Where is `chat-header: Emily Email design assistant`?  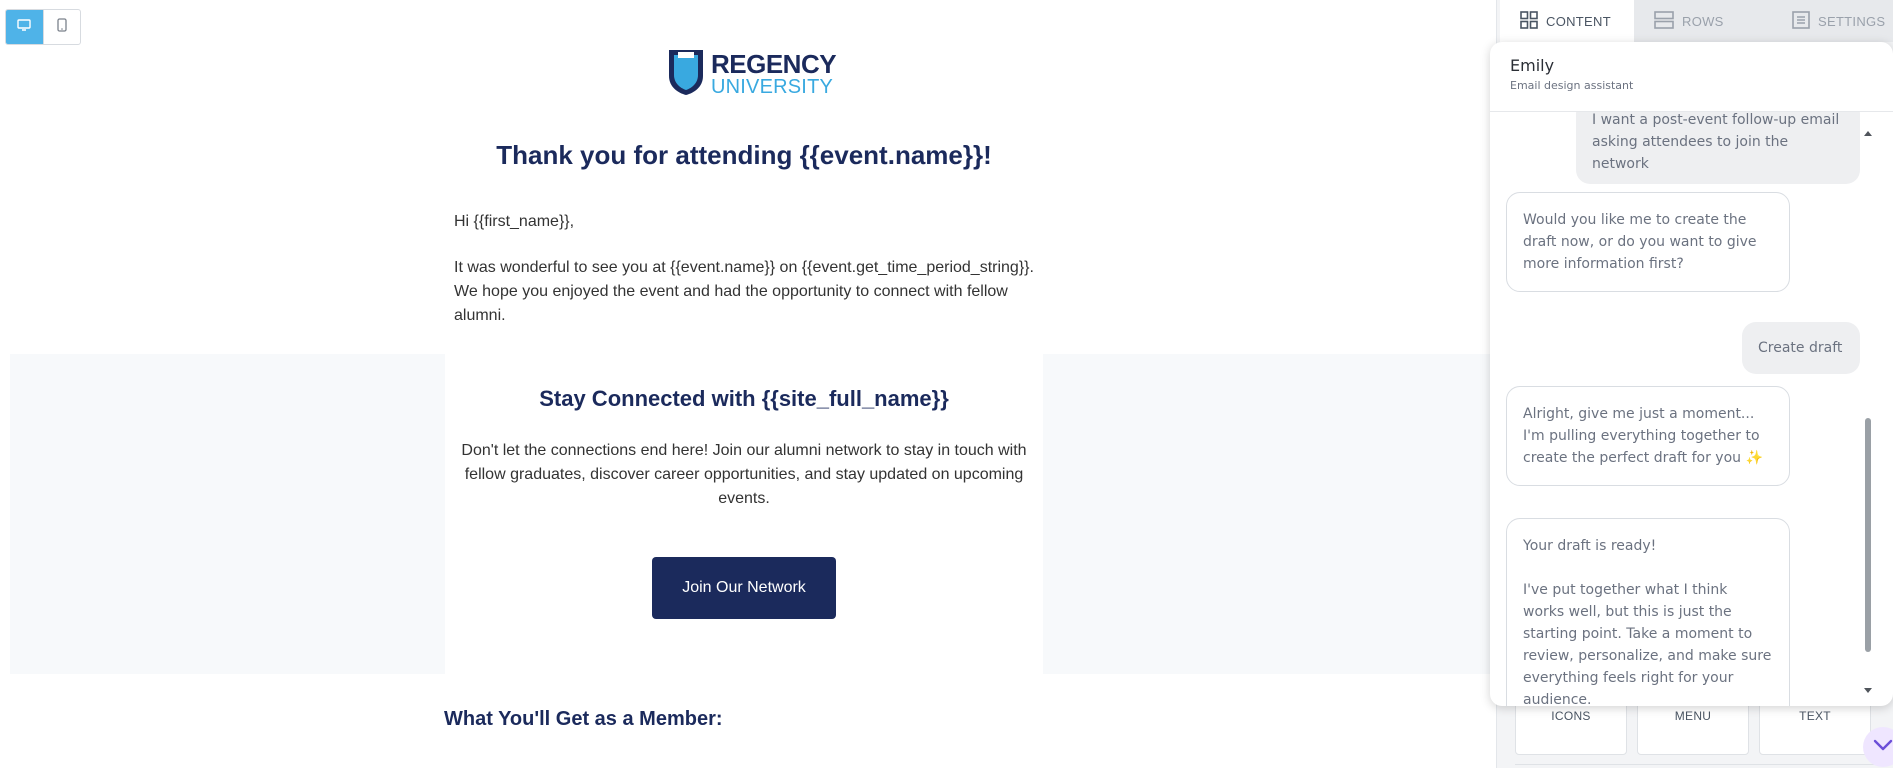
chat-header: Emily Email design assistant is located at coordinates (1691, 77).